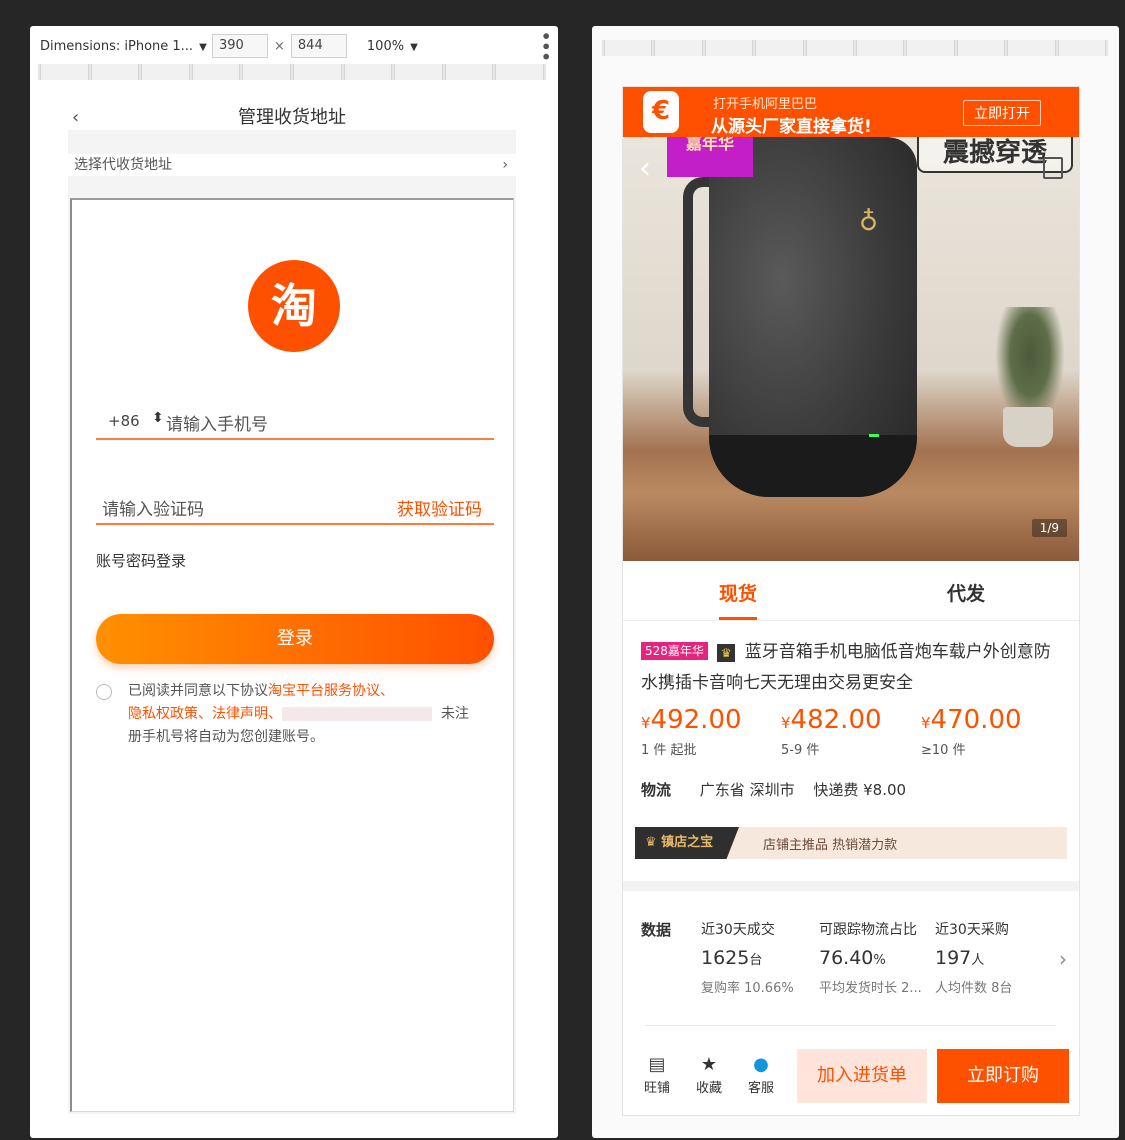 This screenshot has width=1125, height=1140. Describe the element at coordinates (791, 127) in the screenshot. I see `banner-line-2: 从源头厂家直接拿货!` at that location.